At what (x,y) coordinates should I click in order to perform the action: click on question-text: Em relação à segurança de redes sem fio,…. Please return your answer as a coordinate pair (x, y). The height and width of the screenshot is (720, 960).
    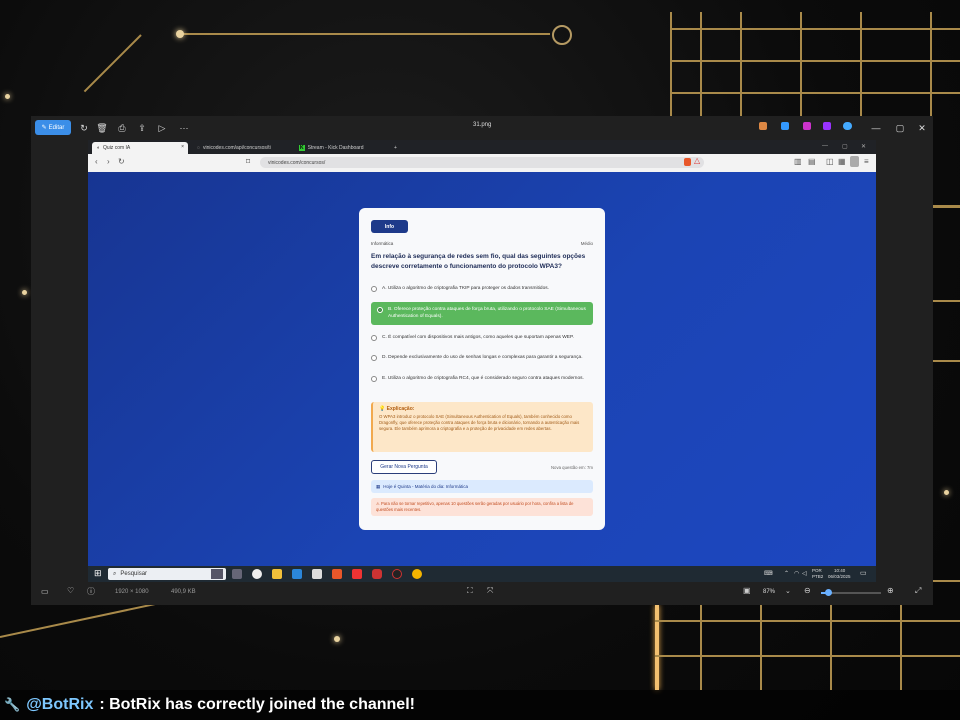
    Looking at the image, I should click on (478, 261).